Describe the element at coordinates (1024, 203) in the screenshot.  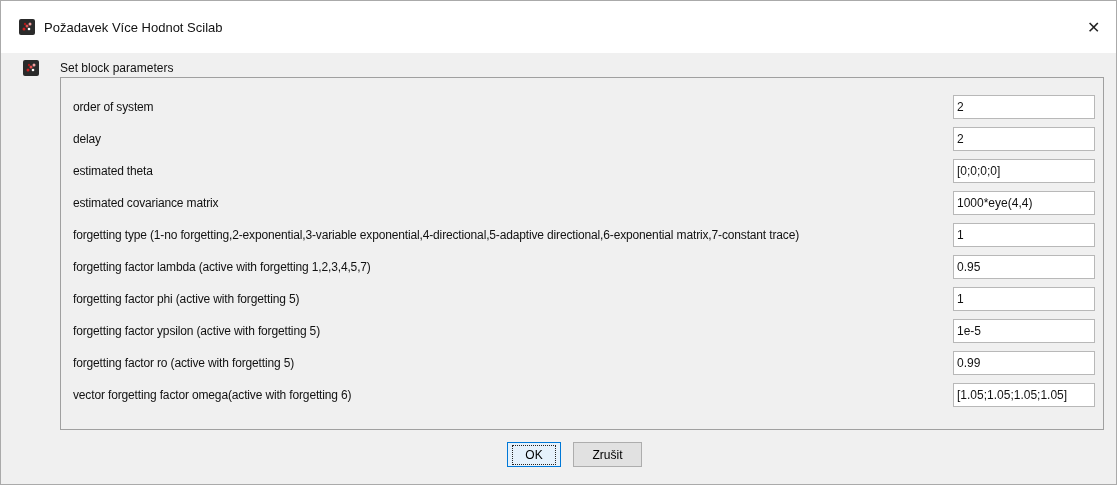
I see `input-field: 1000*eye(4,4)` at that location.